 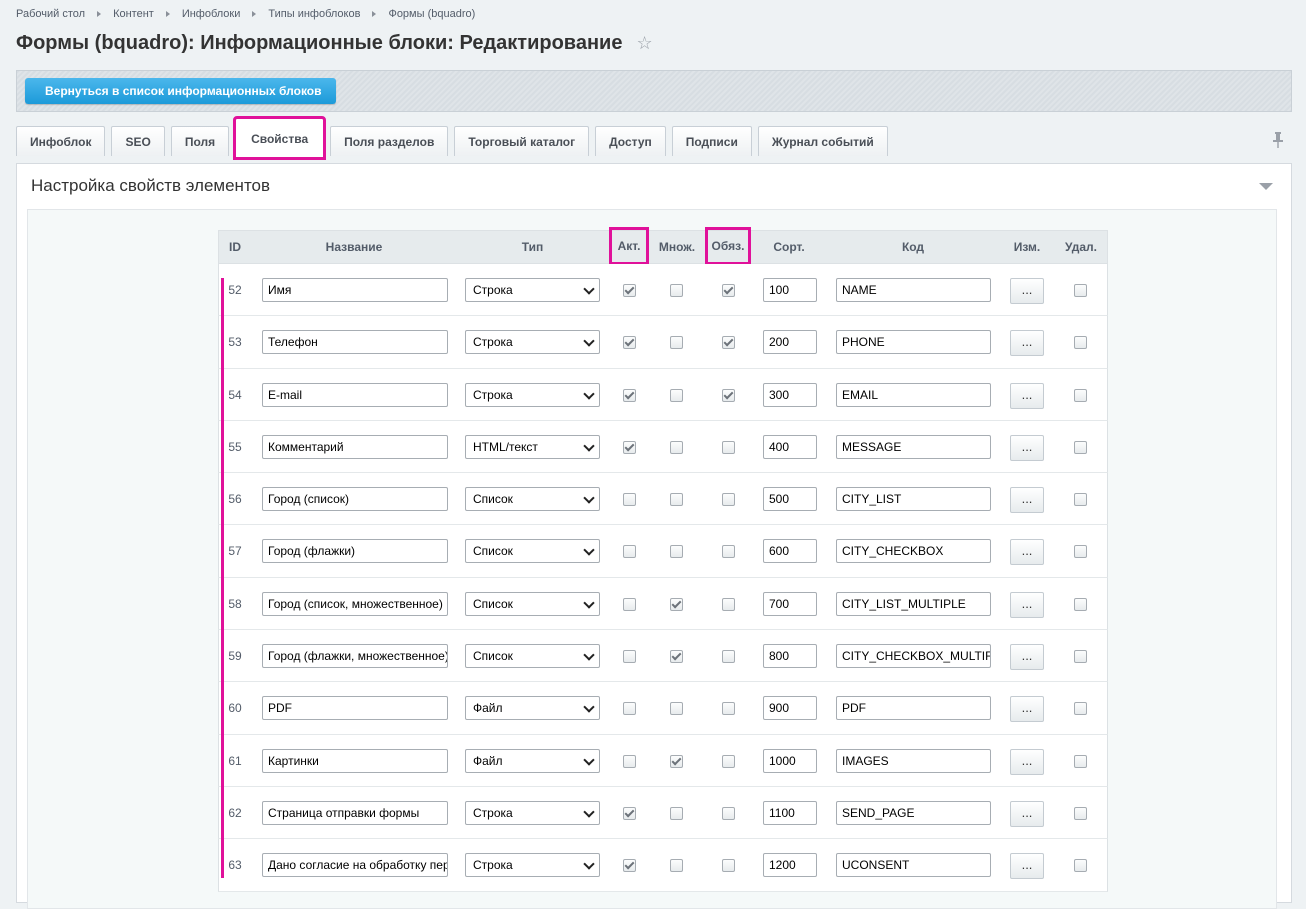 What do you see at coordinates (630, 141) in the screenshot?
I see `tab-6: Доступ` at bounding box center [630, 141].